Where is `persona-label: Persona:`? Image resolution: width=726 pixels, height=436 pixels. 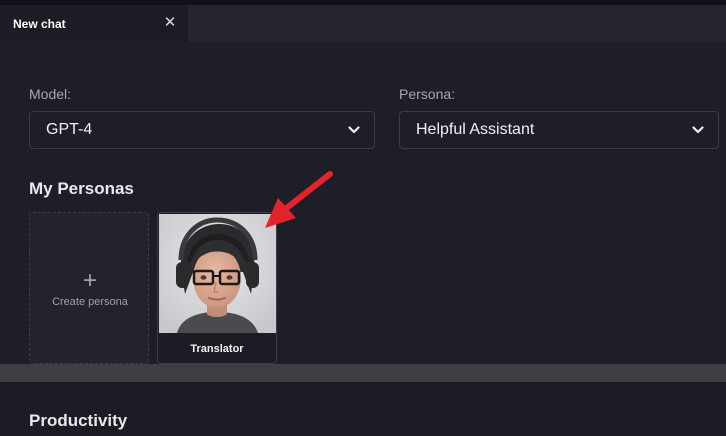 persona-label: Persona: is located at coordinates (427, 94).